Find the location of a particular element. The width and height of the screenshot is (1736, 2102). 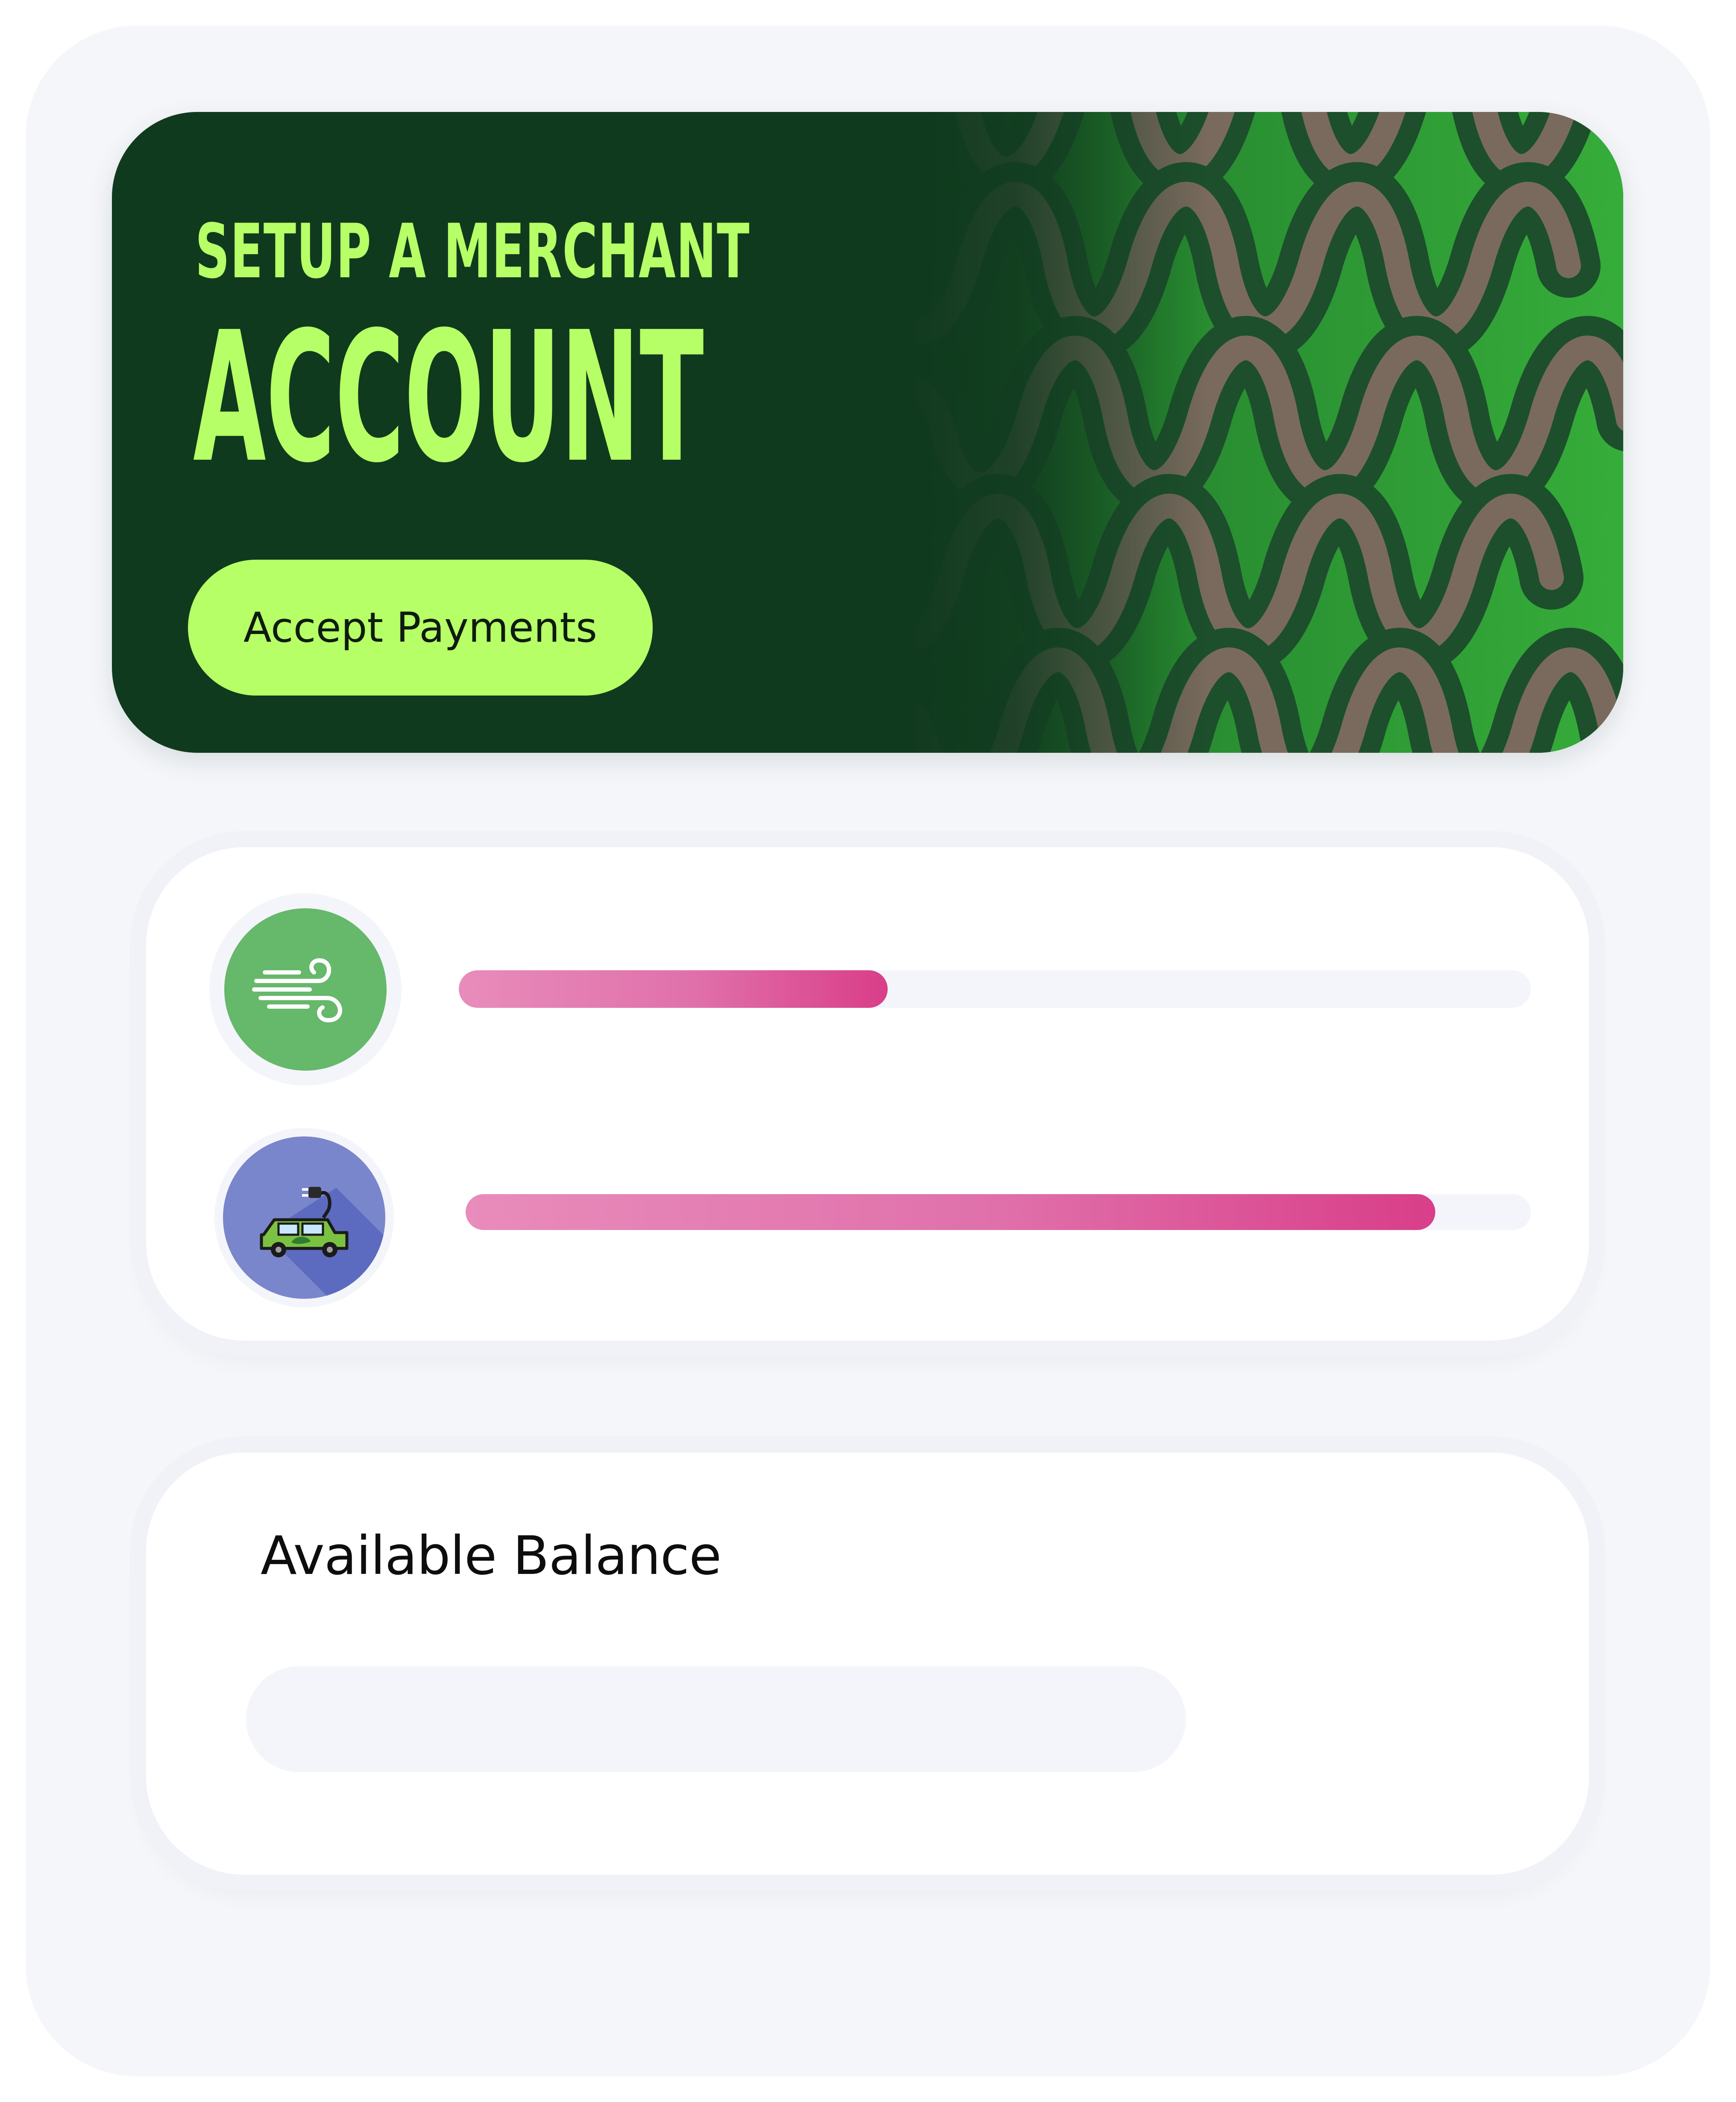

accept-payments-button: Accept Payments is located at coordinates (421, 628).